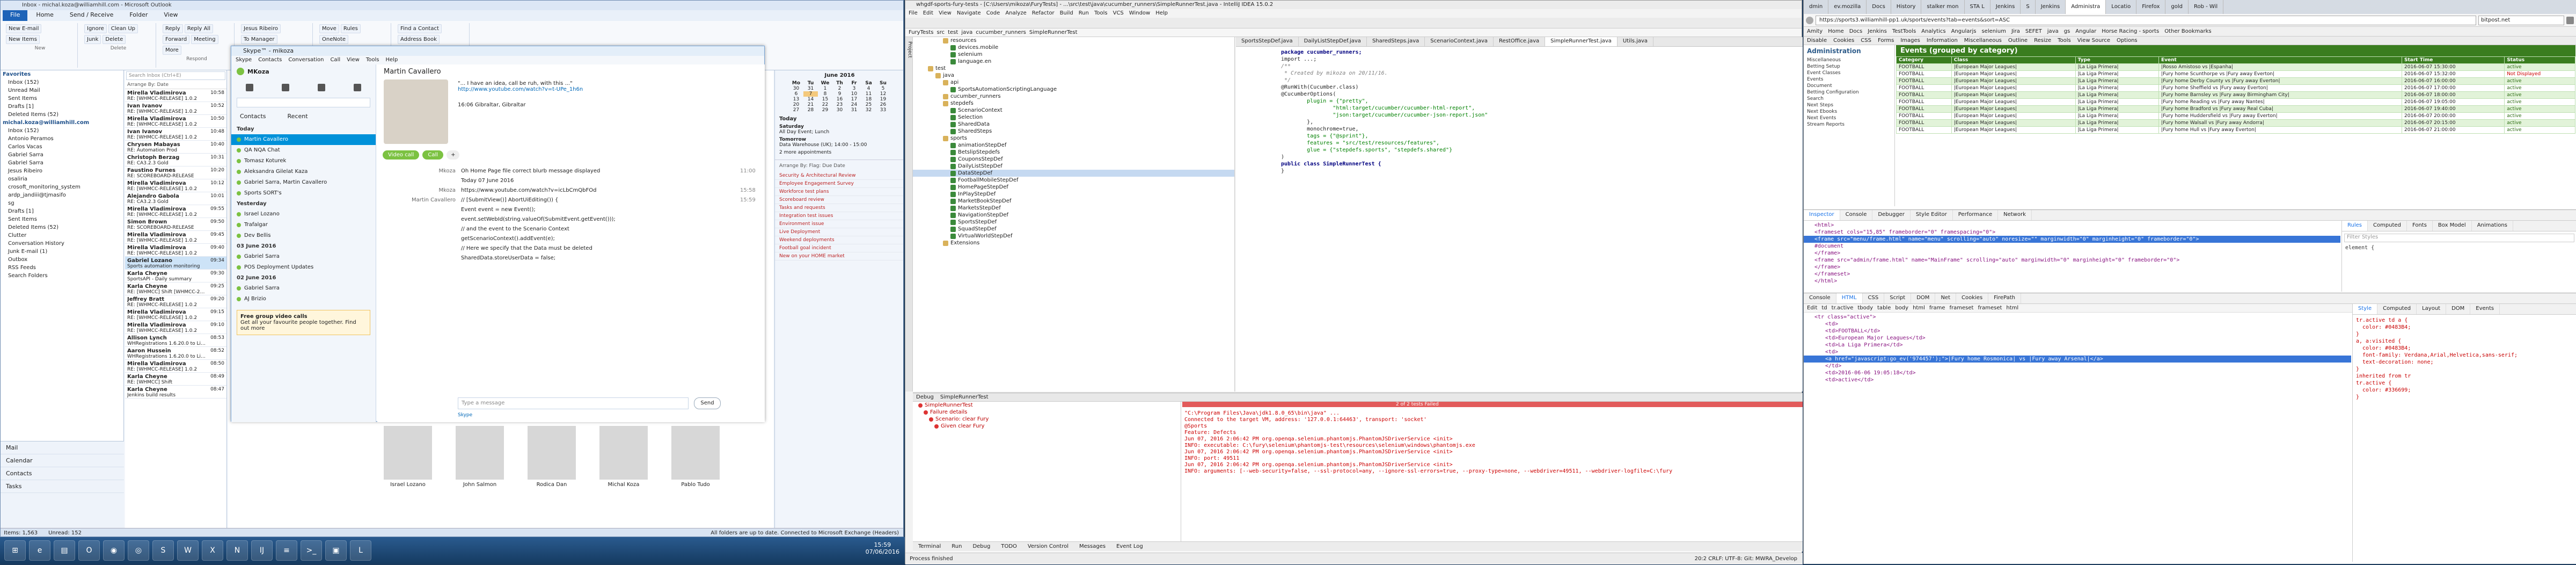  I want to click on ribbon-button: Clean Up, so click(123, 28).